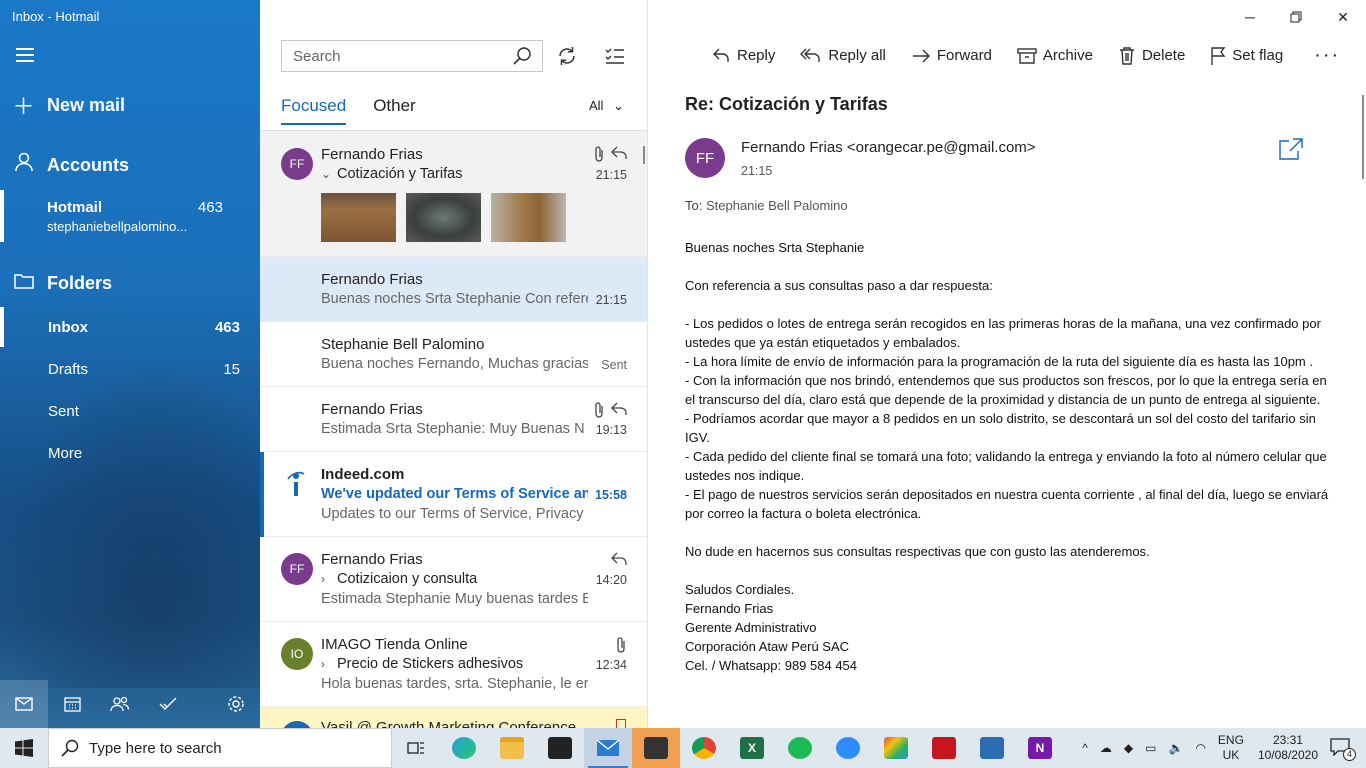 This screenshot has width=1366, height=768. Describe the element at coordinates (743, 56) in the screenshot. I see `reply-button: Reply` at that location.